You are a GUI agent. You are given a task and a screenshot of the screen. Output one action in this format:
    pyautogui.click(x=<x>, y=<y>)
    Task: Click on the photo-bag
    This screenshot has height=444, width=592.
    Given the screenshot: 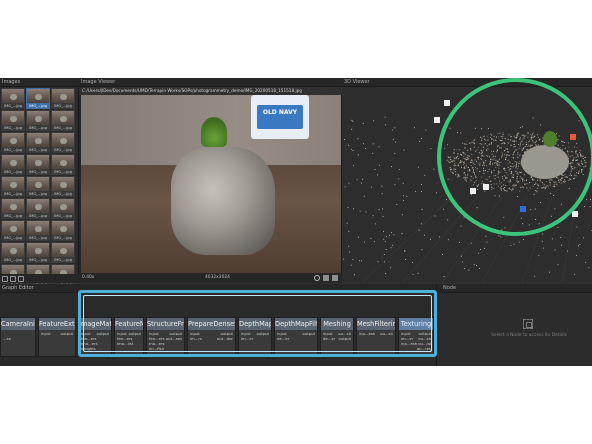 What is the action you would take?
    pyautogui.click(x=280, y=117)
    